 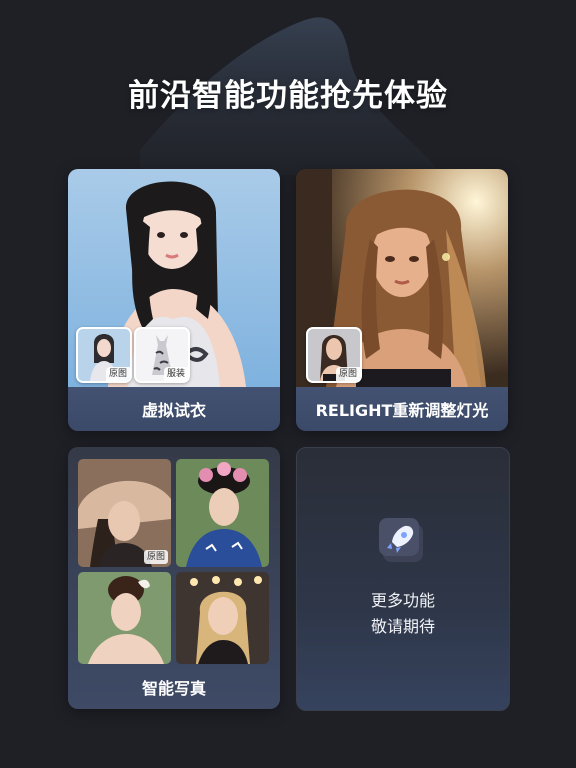 What do you see at coordinates (175, 374) in the screenshot?
I see `thumbnail-clothes-label: 服装` at bounding box center [175, 374].